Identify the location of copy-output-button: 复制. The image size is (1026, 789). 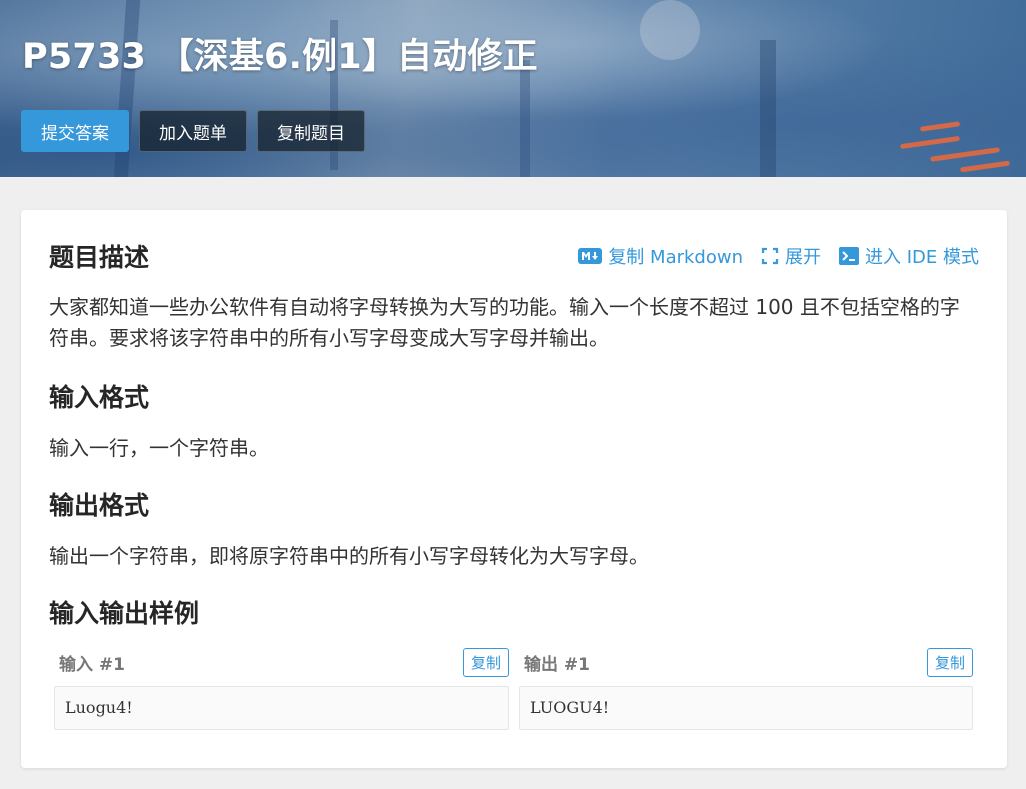
(949, 662).